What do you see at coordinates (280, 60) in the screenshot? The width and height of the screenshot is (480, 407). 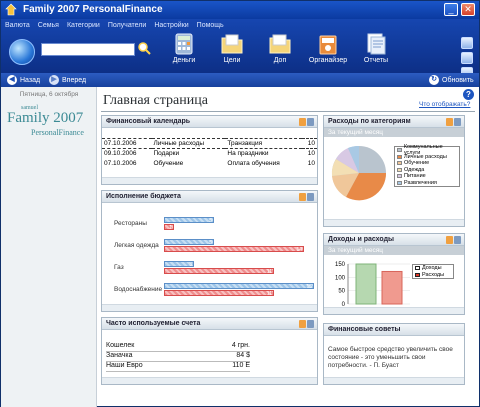 I see `toolbar-extra-label: Доп` at bounding box center [280, 60].